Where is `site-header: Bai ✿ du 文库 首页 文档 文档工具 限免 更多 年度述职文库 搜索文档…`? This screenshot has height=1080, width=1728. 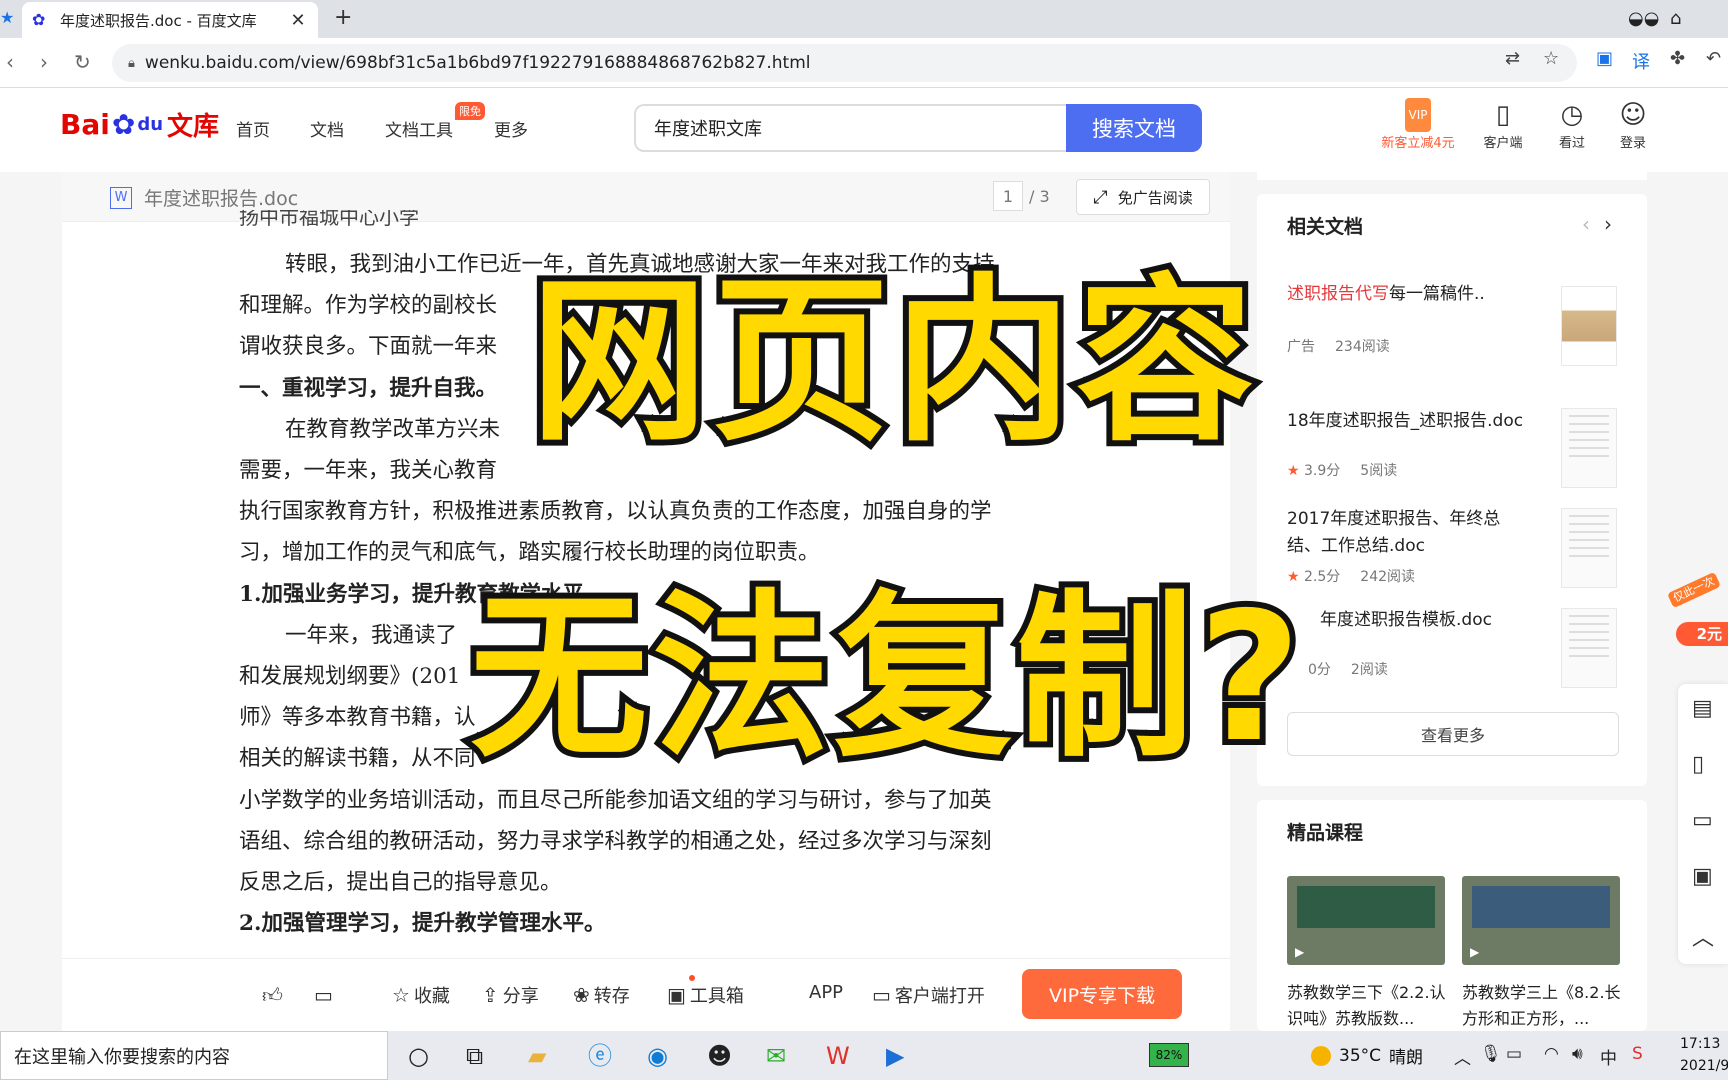
site-header: Bai ✿ du 文库 首页 文档 文档工具 限免 更多 年度述职文库 搜索文档… is located at coordinates (864, 130).